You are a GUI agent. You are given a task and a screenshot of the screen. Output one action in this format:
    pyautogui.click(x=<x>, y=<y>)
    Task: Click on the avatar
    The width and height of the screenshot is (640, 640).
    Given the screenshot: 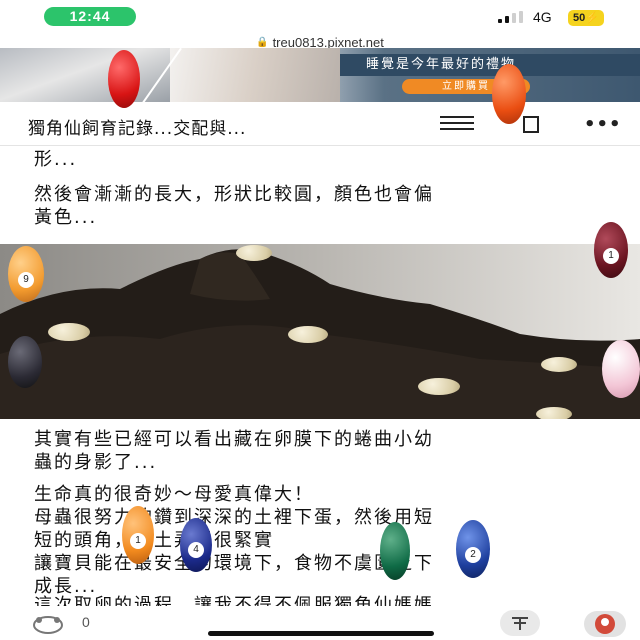 What is the action you would take?
    pyautogui.click(x=605, y=624)
    